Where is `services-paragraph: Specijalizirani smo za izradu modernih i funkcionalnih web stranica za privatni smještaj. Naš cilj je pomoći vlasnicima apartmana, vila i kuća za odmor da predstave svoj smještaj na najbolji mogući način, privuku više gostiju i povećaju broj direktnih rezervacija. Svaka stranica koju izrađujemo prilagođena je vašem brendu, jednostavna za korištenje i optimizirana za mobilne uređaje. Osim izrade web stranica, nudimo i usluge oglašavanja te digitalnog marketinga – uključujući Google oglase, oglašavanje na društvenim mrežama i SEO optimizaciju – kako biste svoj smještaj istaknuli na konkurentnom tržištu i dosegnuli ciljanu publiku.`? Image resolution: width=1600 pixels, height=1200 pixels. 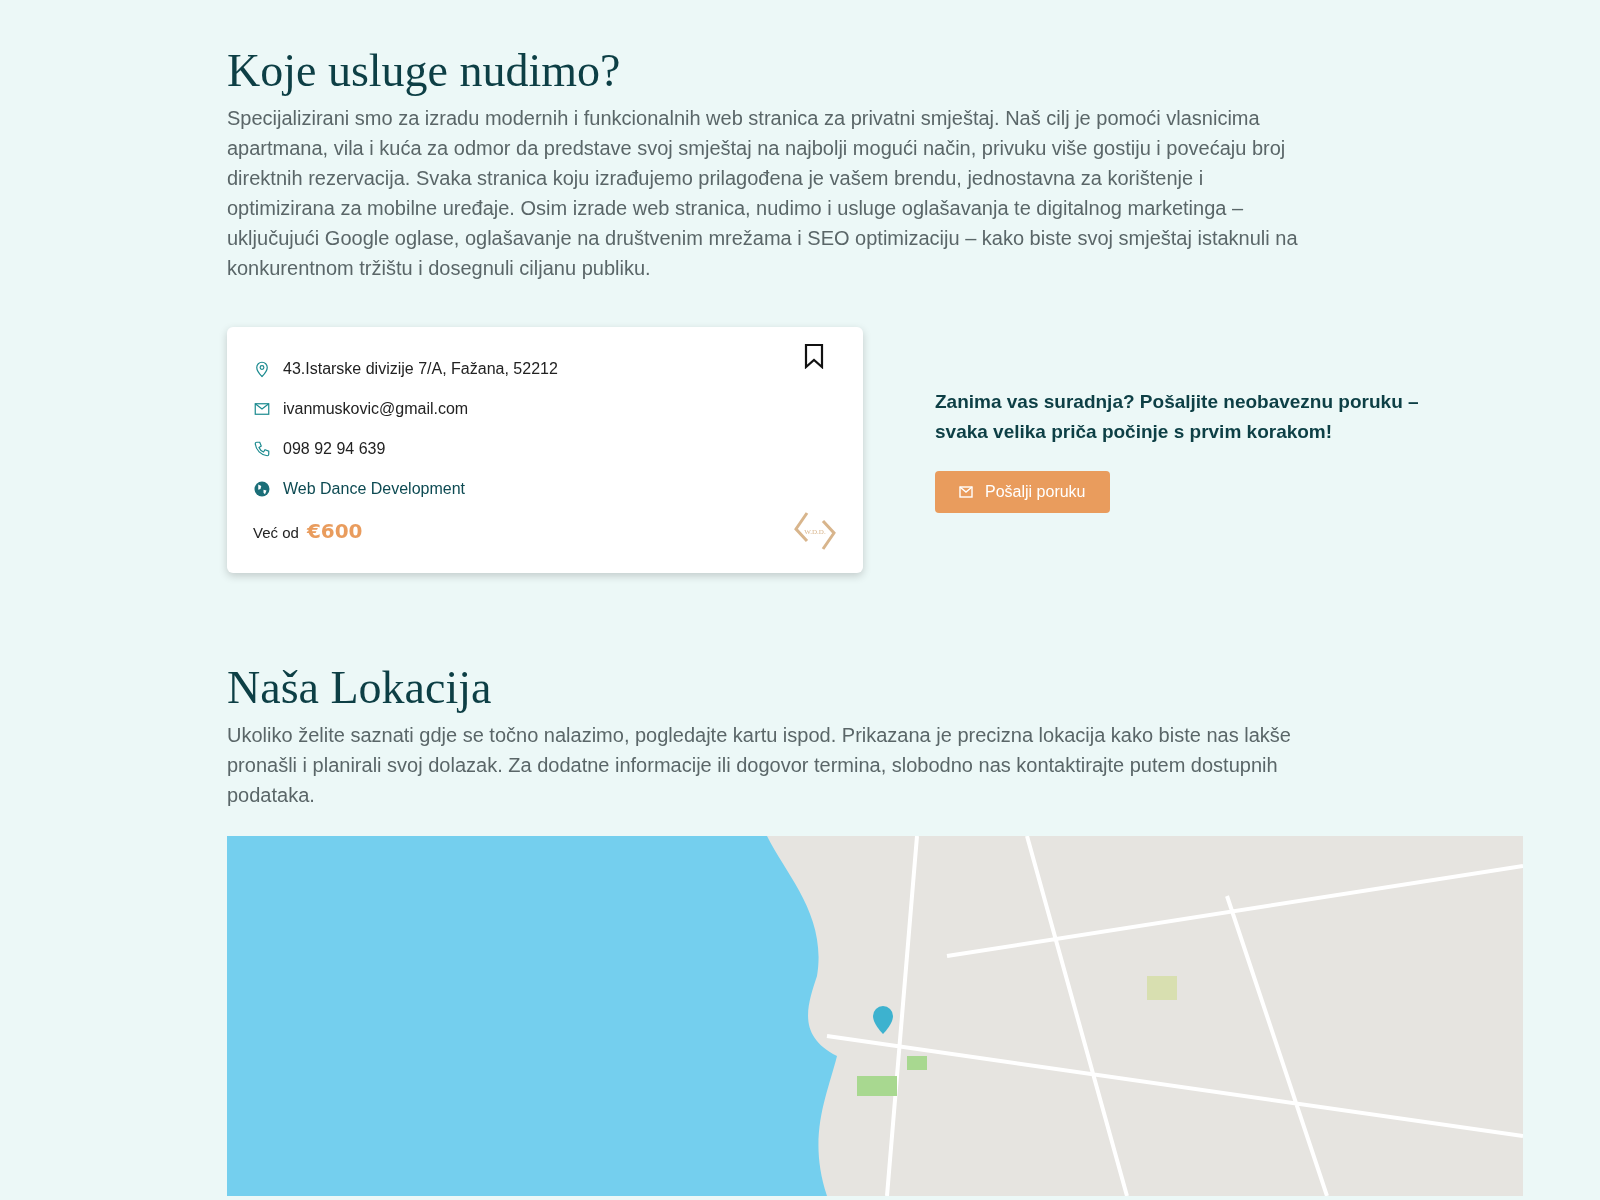 services-paragraph: Specijalizirani smo za izradu modernih i funkcionalnih web stranica za privatni smještaj. Naš cilj je pomoći vlasnicima apartmana, vila i kuća za odmor da predstave svoj smještaj na najbolji mogući način, privuku više gostiju i povećaju broj direktnih rezervacija. Svaka stranica koju izrađujemo prilagođena je vašem brendu, jednostavna za korištenje i optimizirana za mobilne uređaje. Osim izrade web stranica, nudimo i usluge oglašavanja te digitalnog marketinga – uključujući Google oglase, oglašavanje na društvenim mrežama i SEO optimizaciju – kako biste svoj smještaj istaknuli na konkurentnom tržištu i dosegnuli ciljanu publiku. is located at coordinates (763, 193).